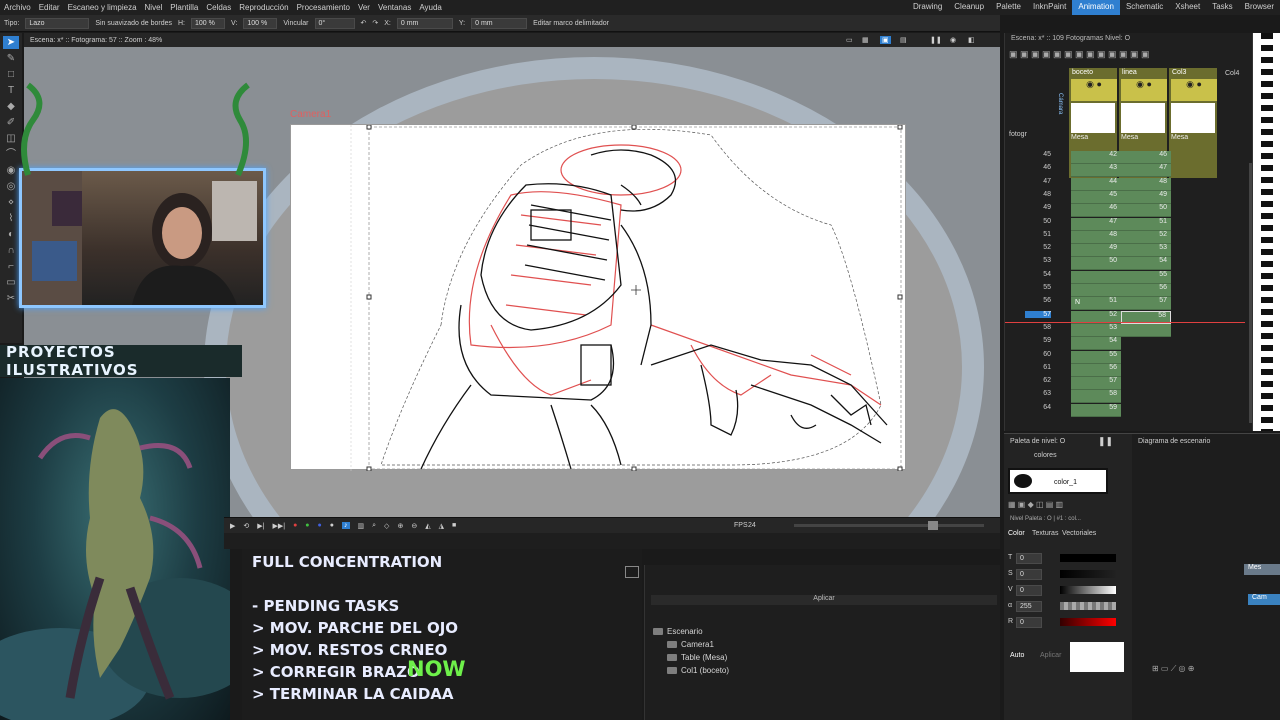  Describe the element at coordinates (849, 40) in the screenshot. I see `safe-area-icon: ▭` at that location.